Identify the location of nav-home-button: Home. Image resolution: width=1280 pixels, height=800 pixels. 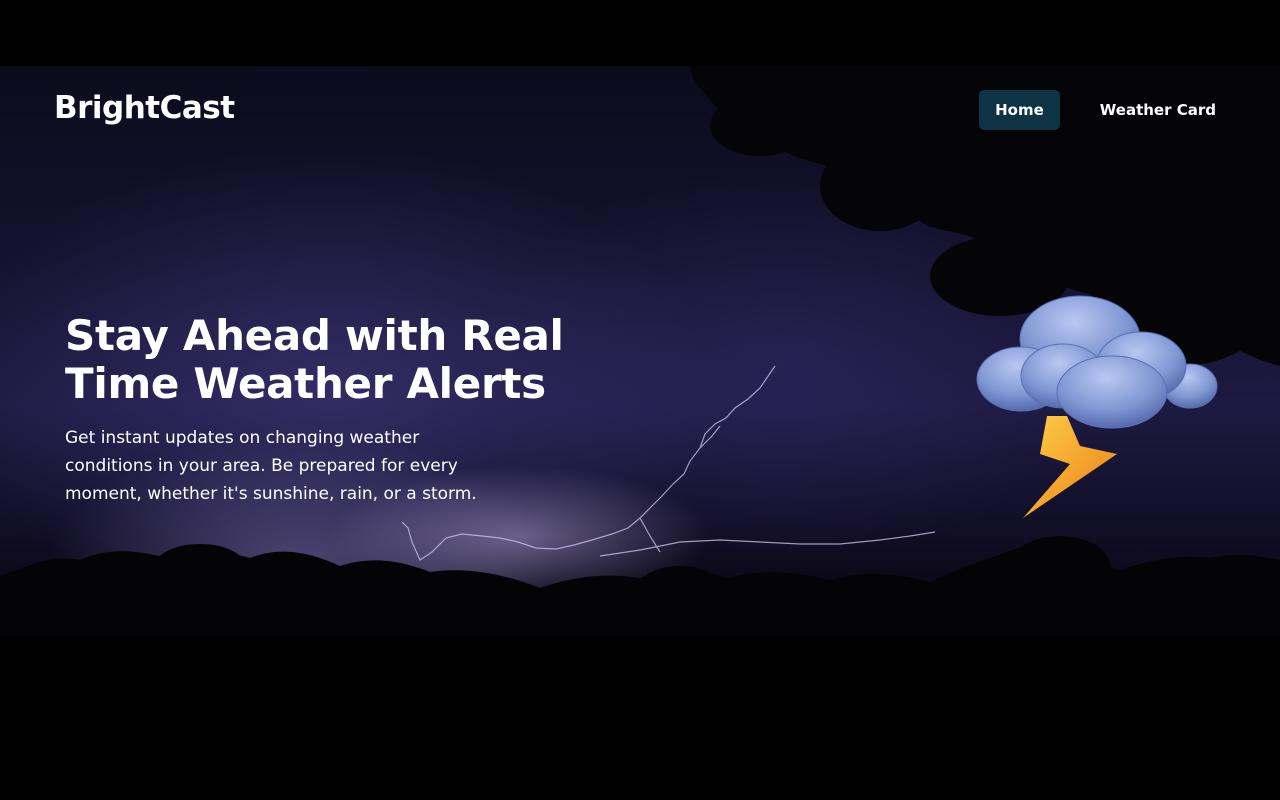
(1019, 110).